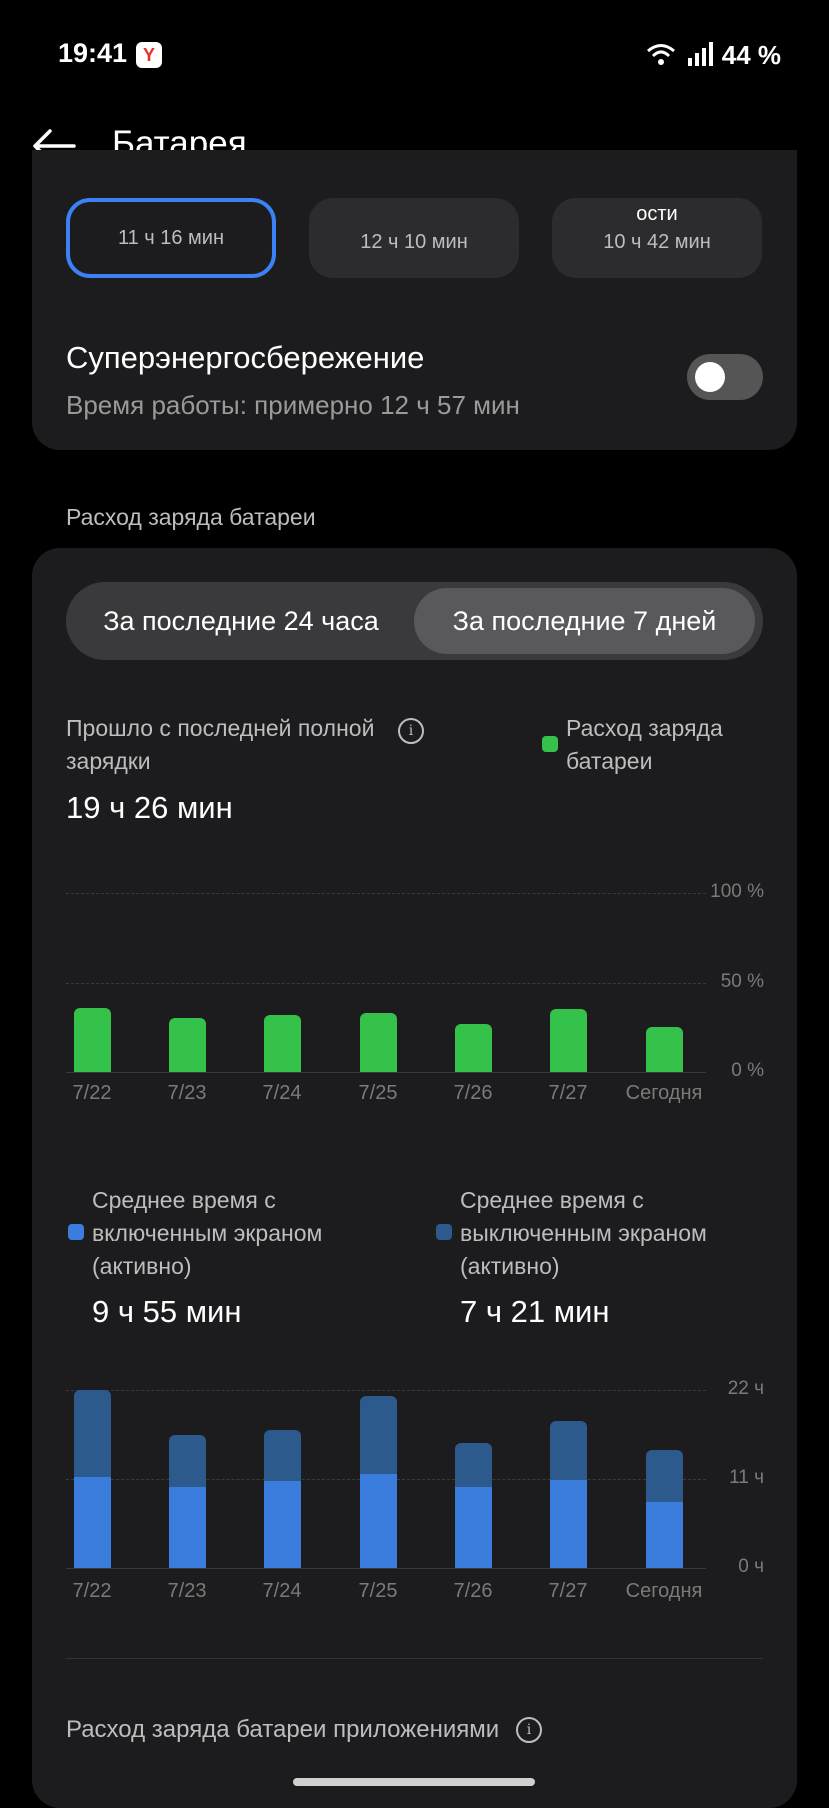 The height and width of the screenshot is (1808, 829). What do you see at coordinates (657, 214) in the screenshot?
I see `mode-name: ости` at bounding box center [657, 214].